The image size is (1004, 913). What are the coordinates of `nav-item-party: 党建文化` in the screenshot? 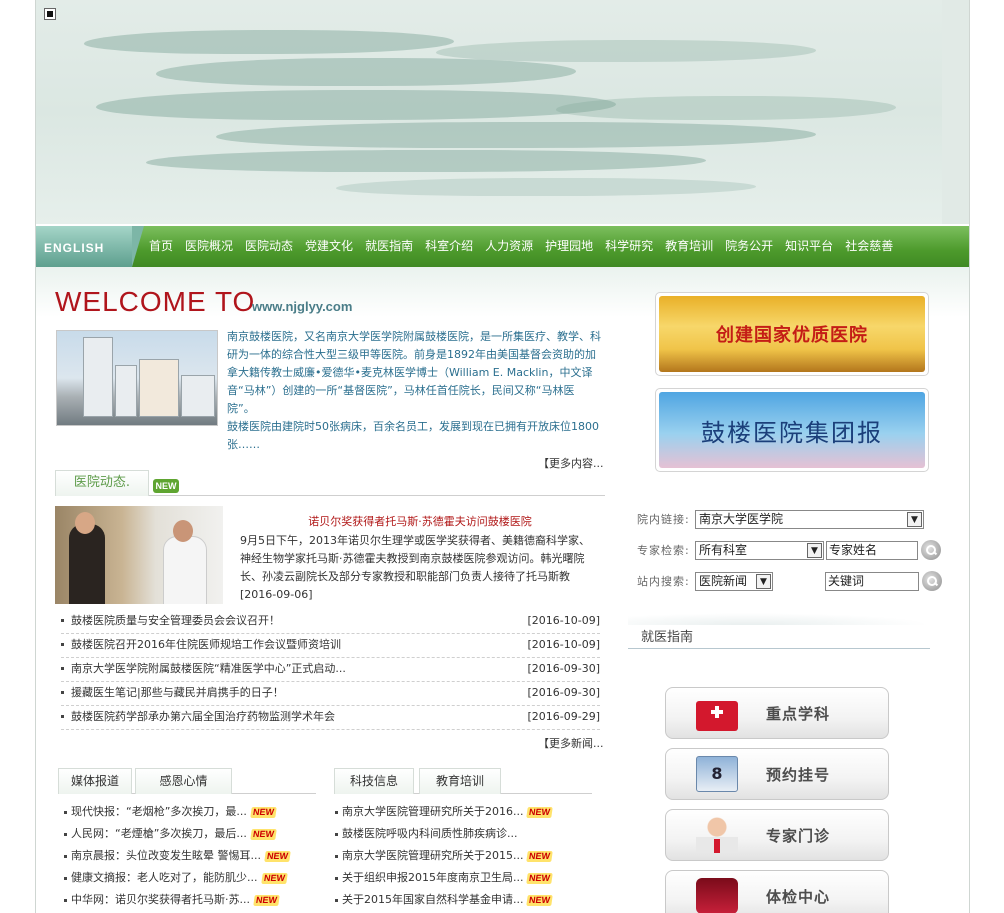 It's located at (329, 246).